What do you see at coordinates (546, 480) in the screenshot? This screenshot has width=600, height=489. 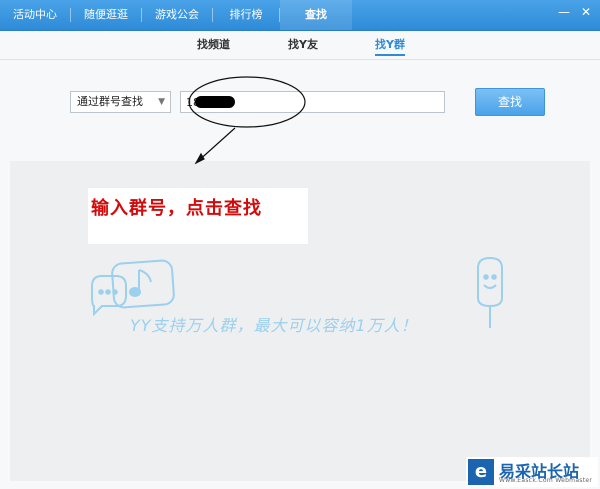 I see `watermark-subtext: Www.Easck.Com Webmaster` at bounding box center [546, 480].